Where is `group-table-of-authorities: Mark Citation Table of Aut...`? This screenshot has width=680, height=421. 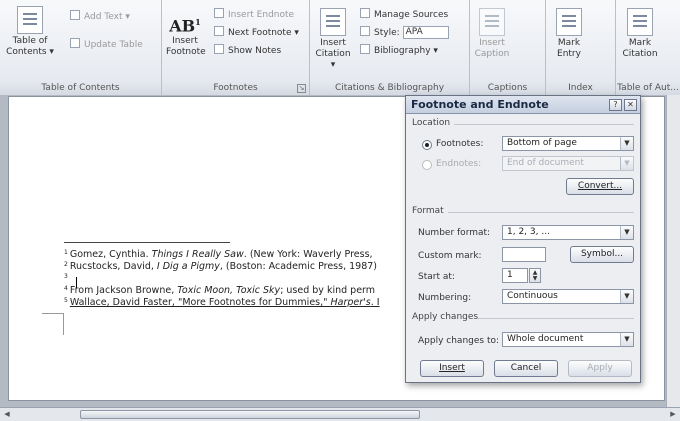 group-table-of-authorities: Mark Citation Table of Aut... is located at coordinates (648, 47).